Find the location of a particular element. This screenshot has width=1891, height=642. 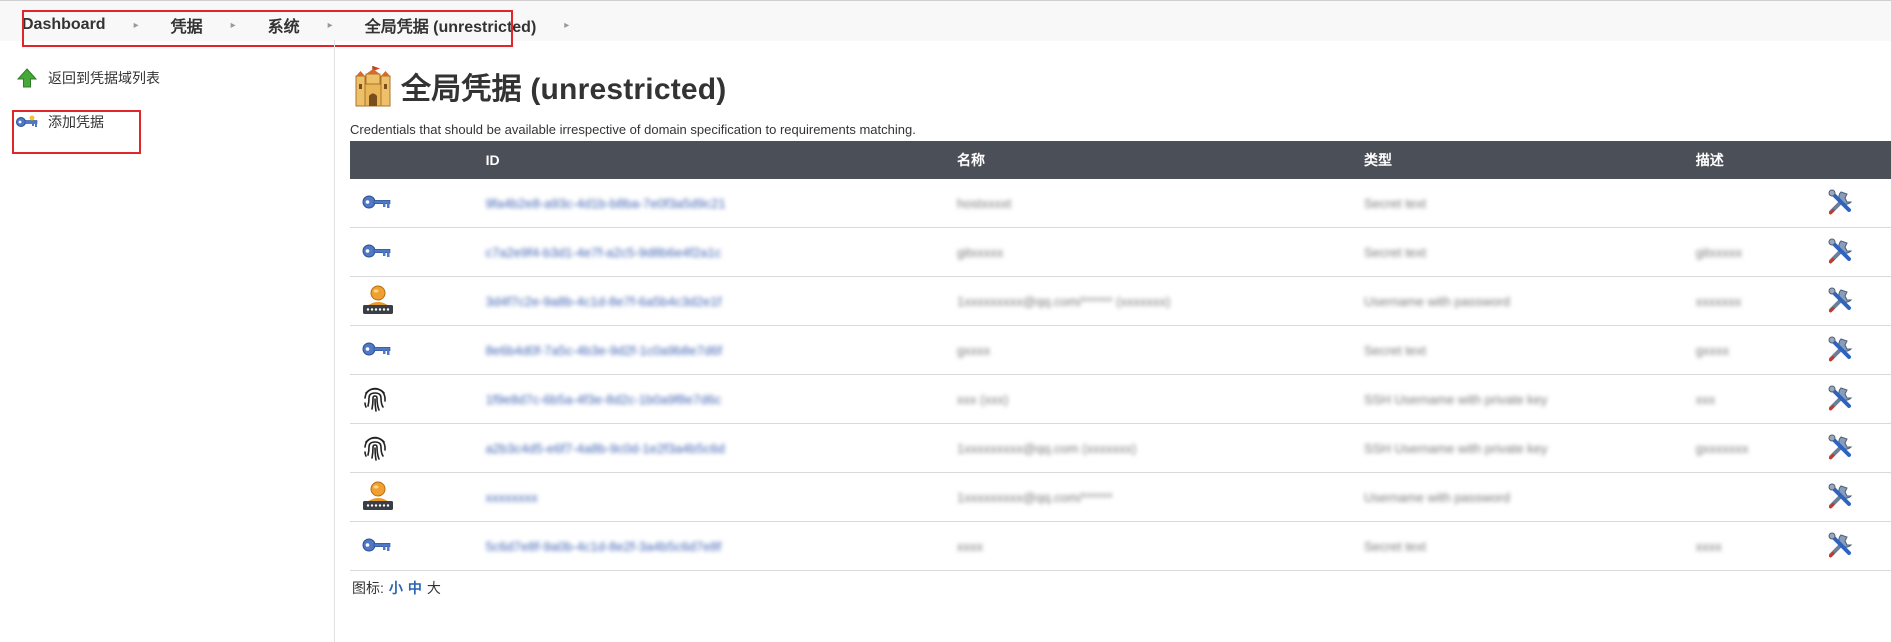

header-type: 类型 is located at coordinates (1530, 160).